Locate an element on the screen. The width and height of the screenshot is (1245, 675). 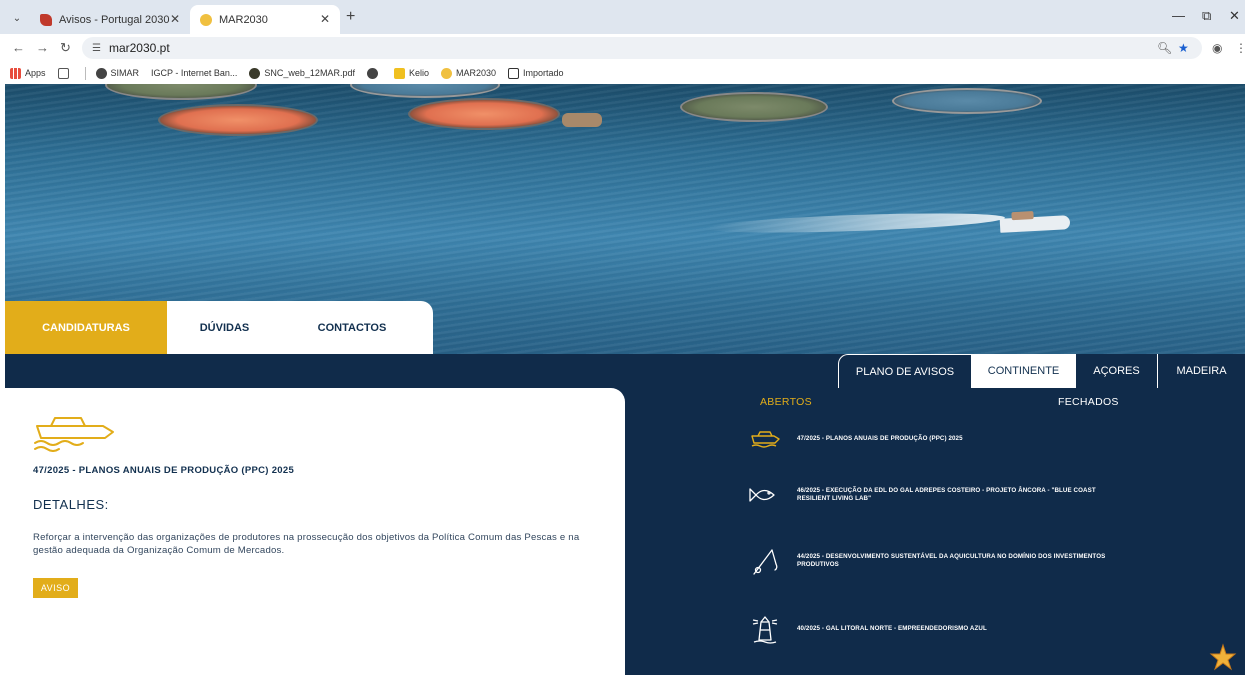
bookmark-label: Kelio is located at coordinates (418, 73).